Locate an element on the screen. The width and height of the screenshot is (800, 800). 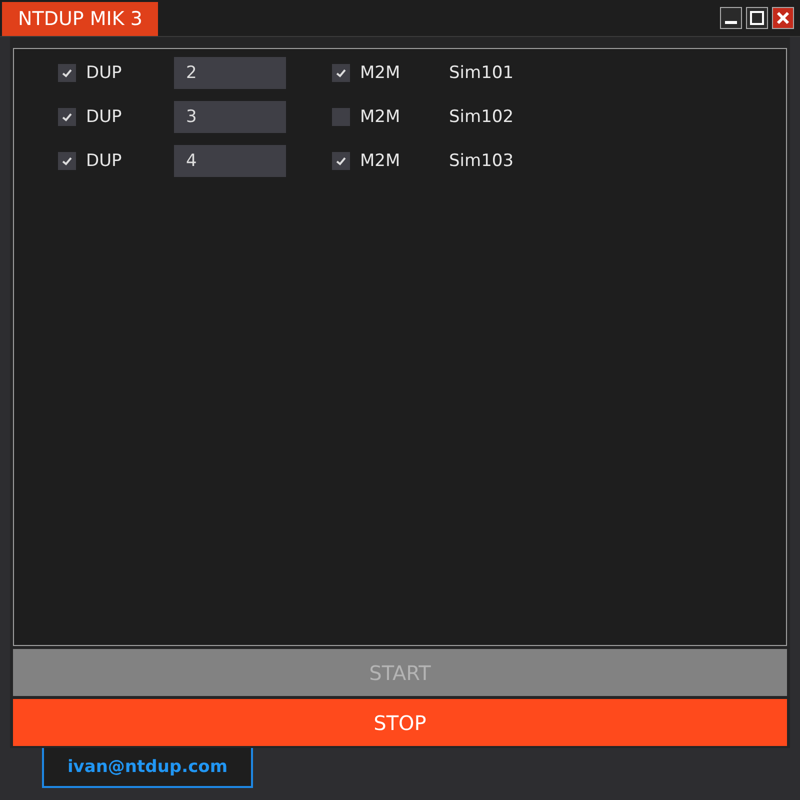
maximize-button is located at coordinates (757, 18).